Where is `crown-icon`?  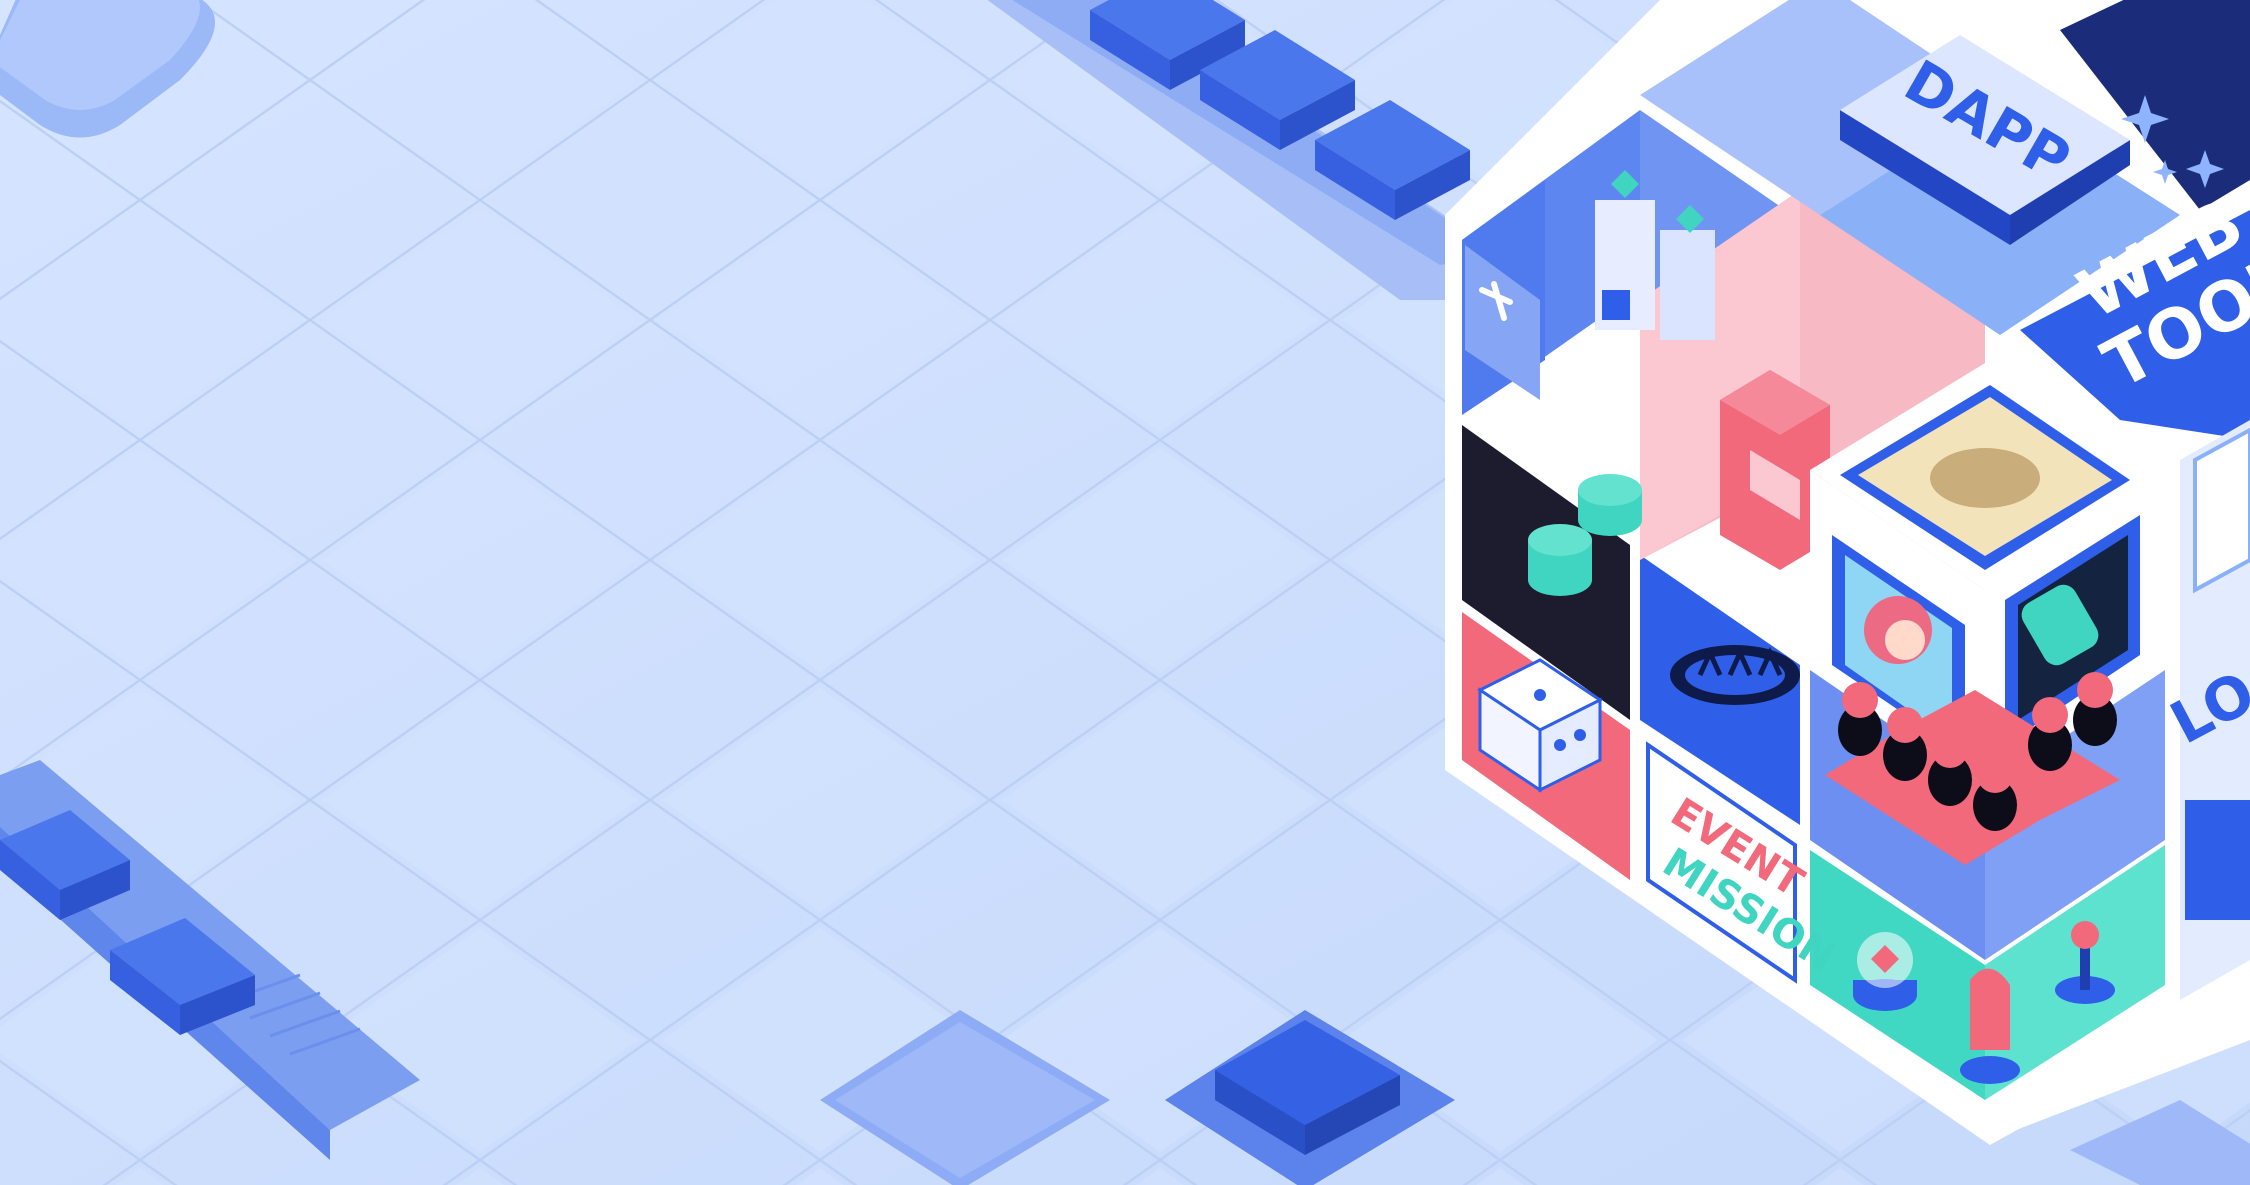 crown-icon is located at coordinates (1735, 675).